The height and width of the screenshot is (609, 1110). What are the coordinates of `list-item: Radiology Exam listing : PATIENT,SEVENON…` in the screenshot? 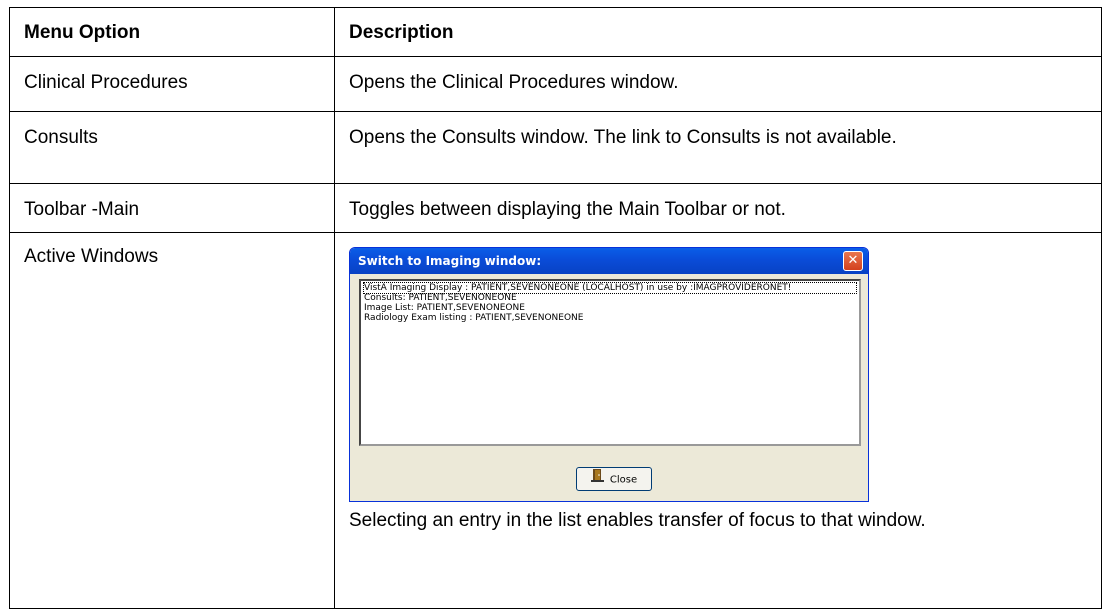 It's located at (610, 318).